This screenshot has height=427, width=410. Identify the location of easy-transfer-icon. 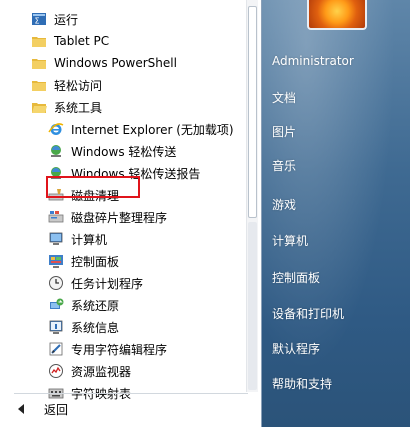
(56, 151).